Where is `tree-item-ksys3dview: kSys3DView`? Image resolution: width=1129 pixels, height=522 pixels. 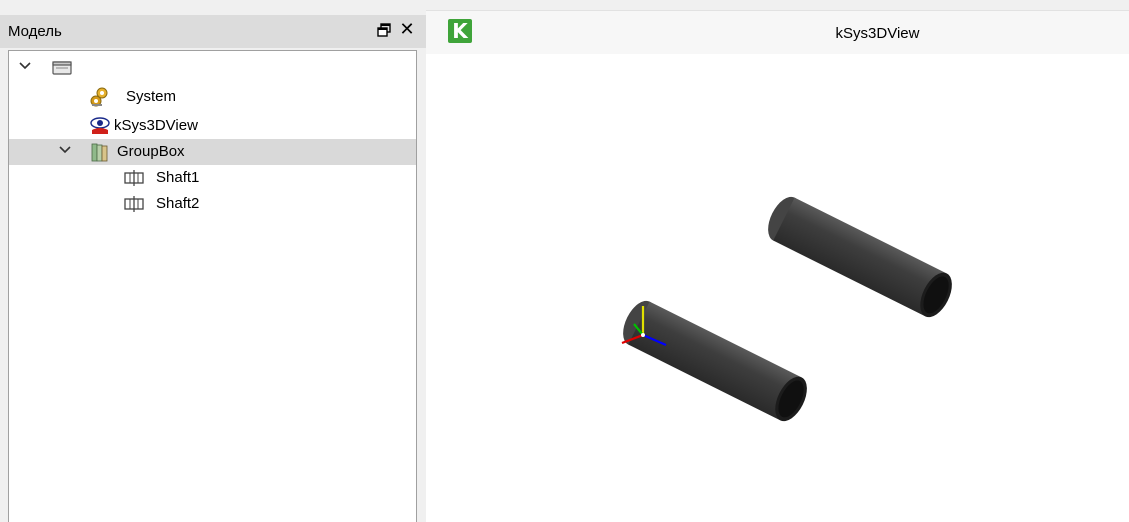 tree-item-ksys3dview: kSys3DView is located at coordinates (212, 126).